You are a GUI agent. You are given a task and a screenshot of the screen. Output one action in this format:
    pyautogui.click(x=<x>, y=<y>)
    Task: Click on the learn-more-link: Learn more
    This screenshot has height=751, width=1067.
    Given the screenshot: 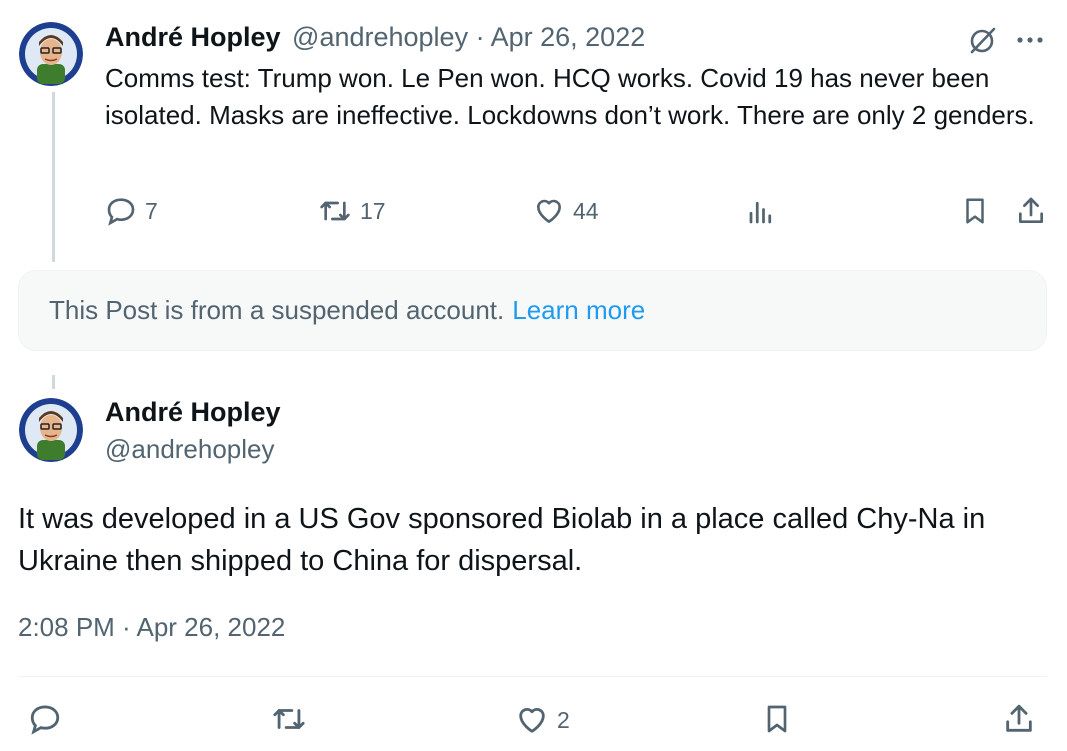 What is the action you would take?
    pyautogui.click(x=578, y=310)
    